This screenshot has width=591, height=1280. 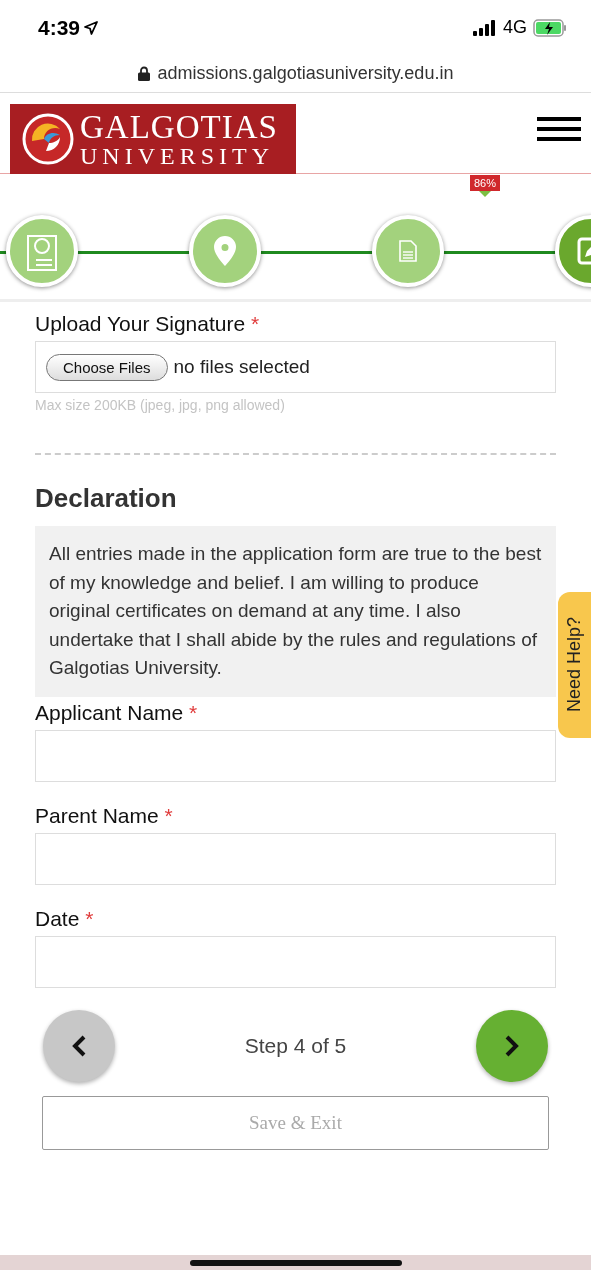 I want to click on document-icon, so click(x=408, y=251).